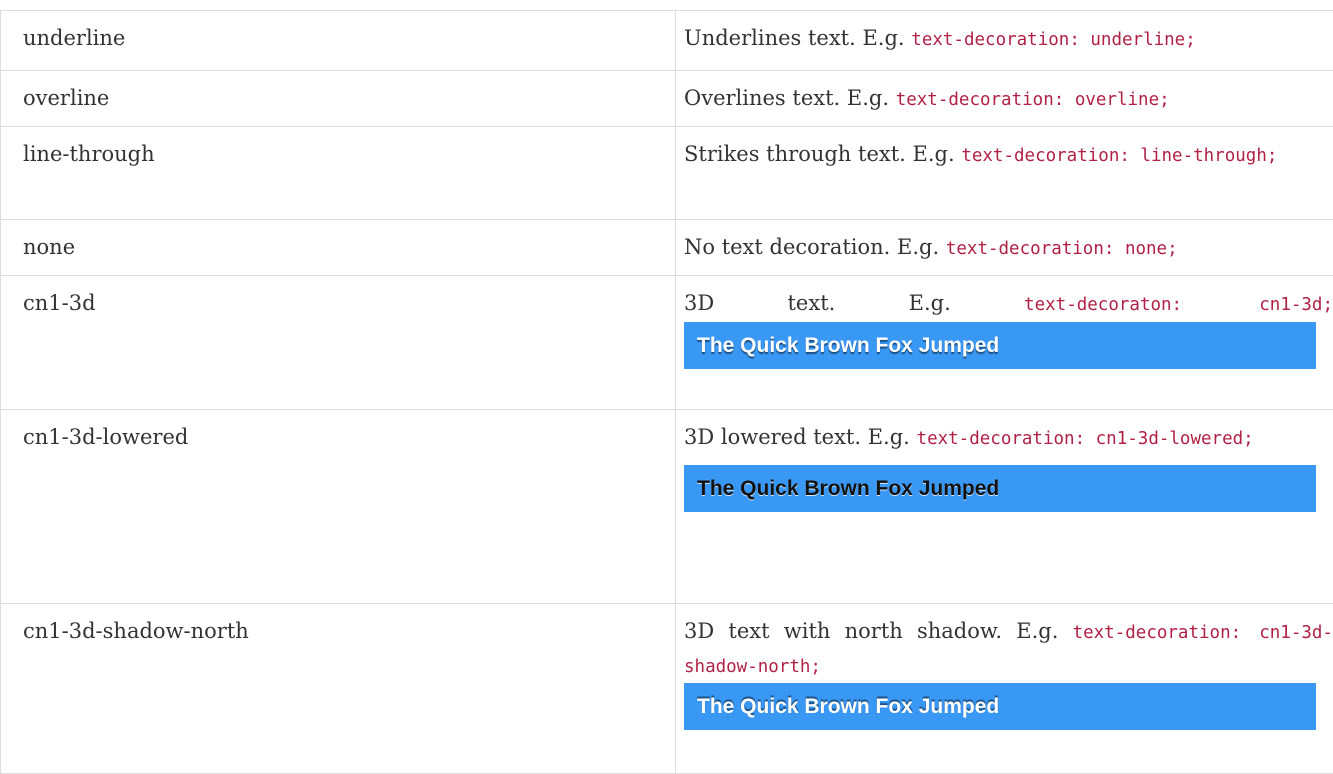  I want to click on demo-3d-lowered-banner: The Quick Brown Fox Jumped, so click(1000, 488).